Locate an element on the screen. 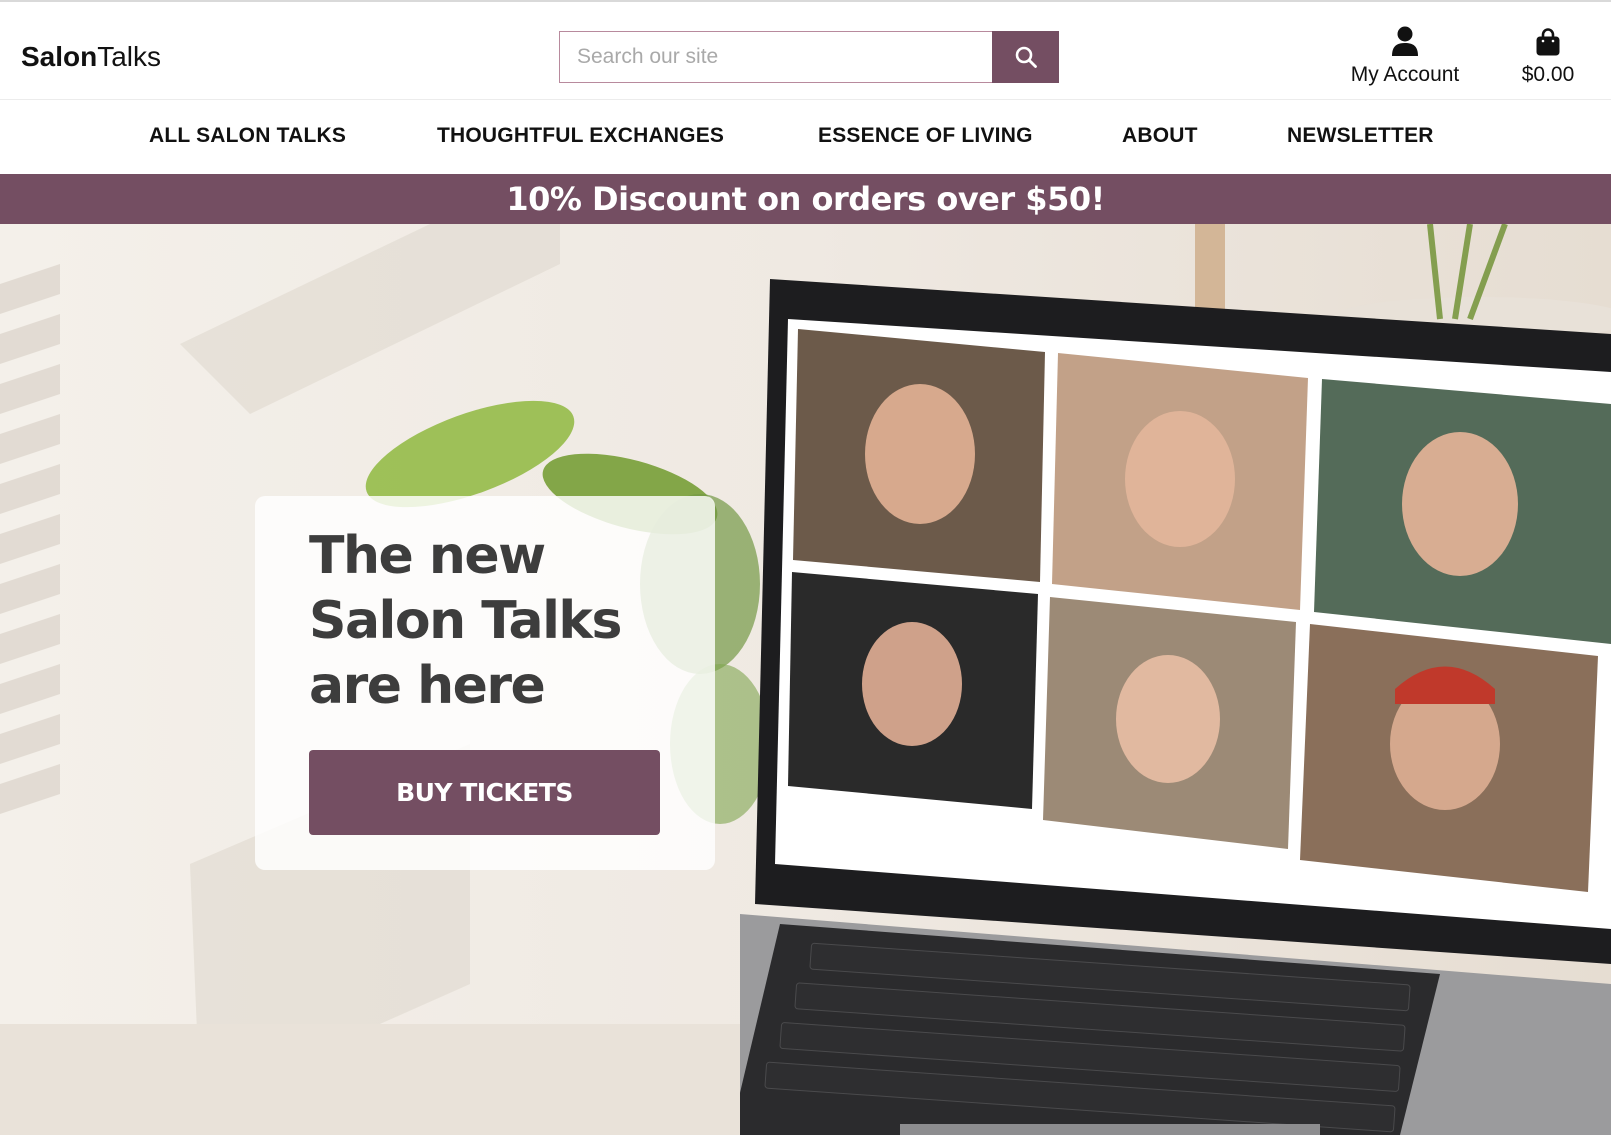 This screenshot has height=1135, width=1611. hero-title-line-2: Salon Talks is located at coordinates (465, 621).